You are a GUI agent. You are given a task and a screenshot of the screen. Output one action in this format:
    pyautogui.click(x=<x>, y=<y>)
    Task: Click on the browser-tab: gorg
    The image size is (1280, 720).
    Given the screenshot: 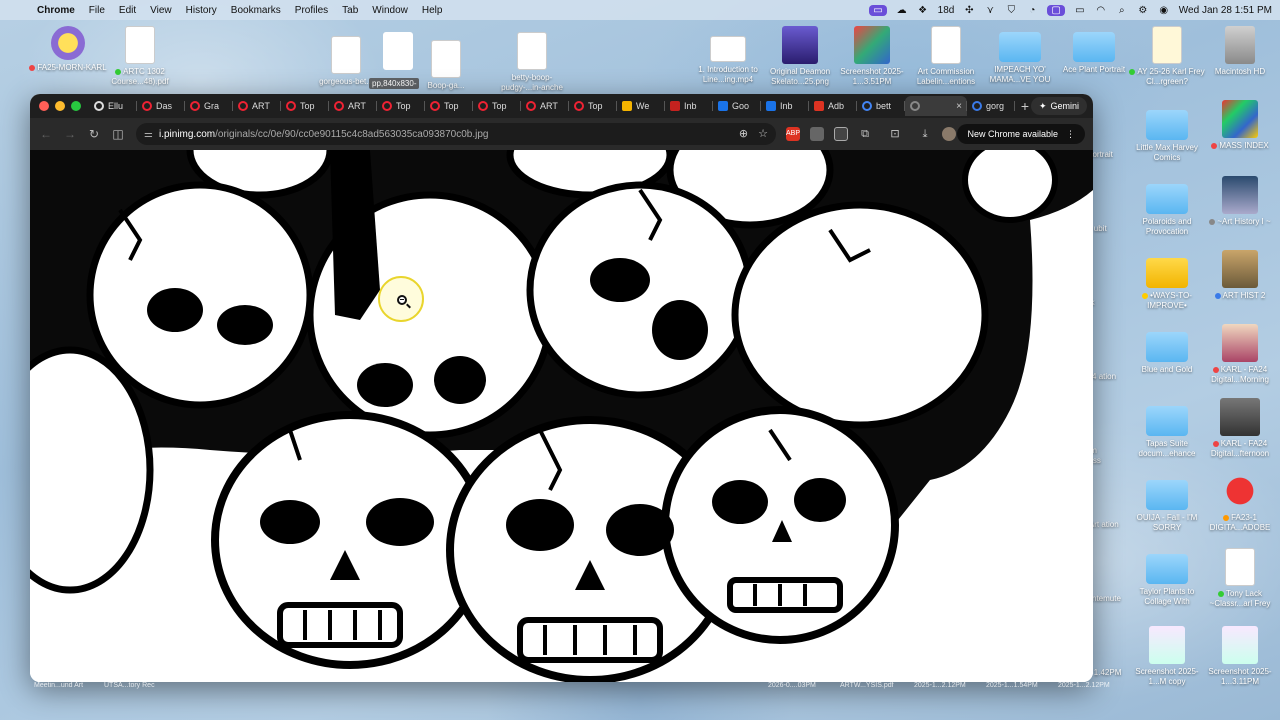 What is the action you would take?
    pyautogui.click(x=991, y=106)
    